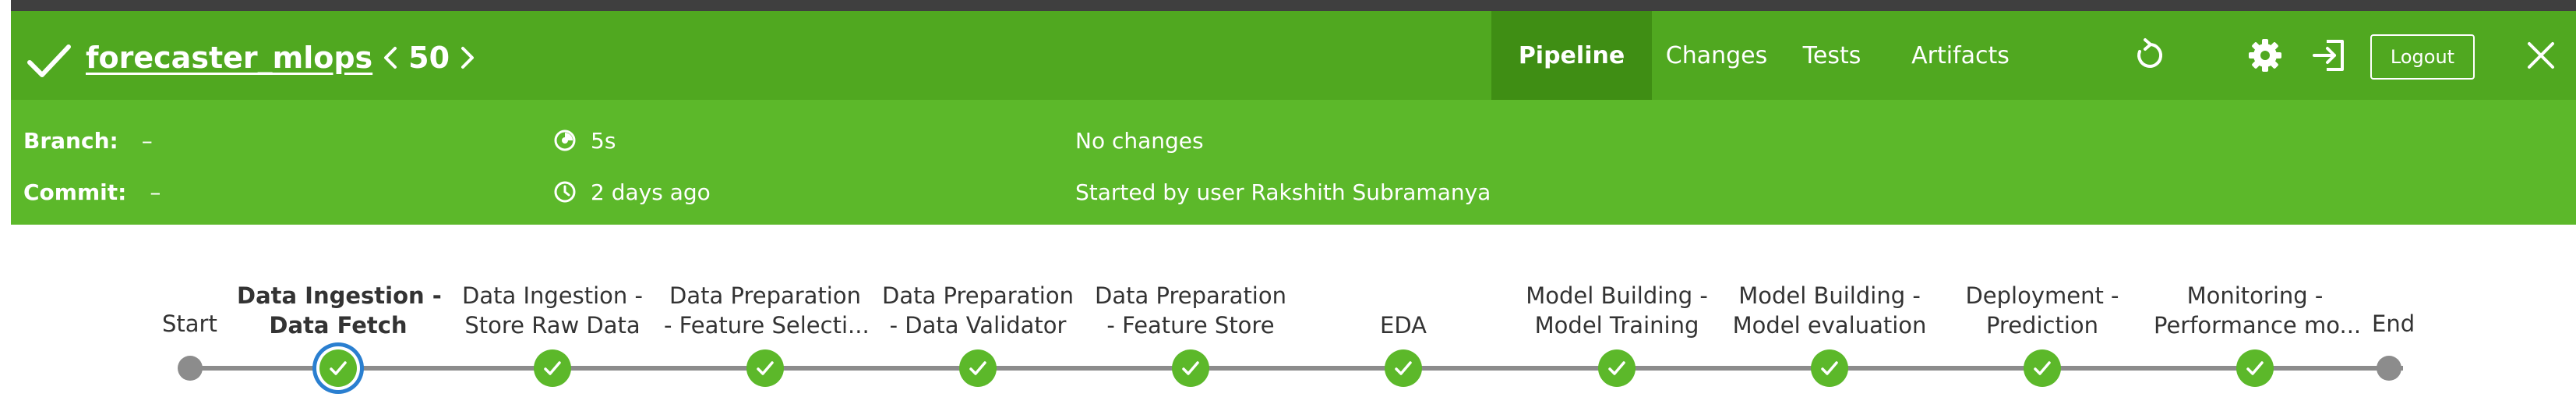 The image size is (2576, 415). I want to click on stage-label: EDA, so click(1403, 311).